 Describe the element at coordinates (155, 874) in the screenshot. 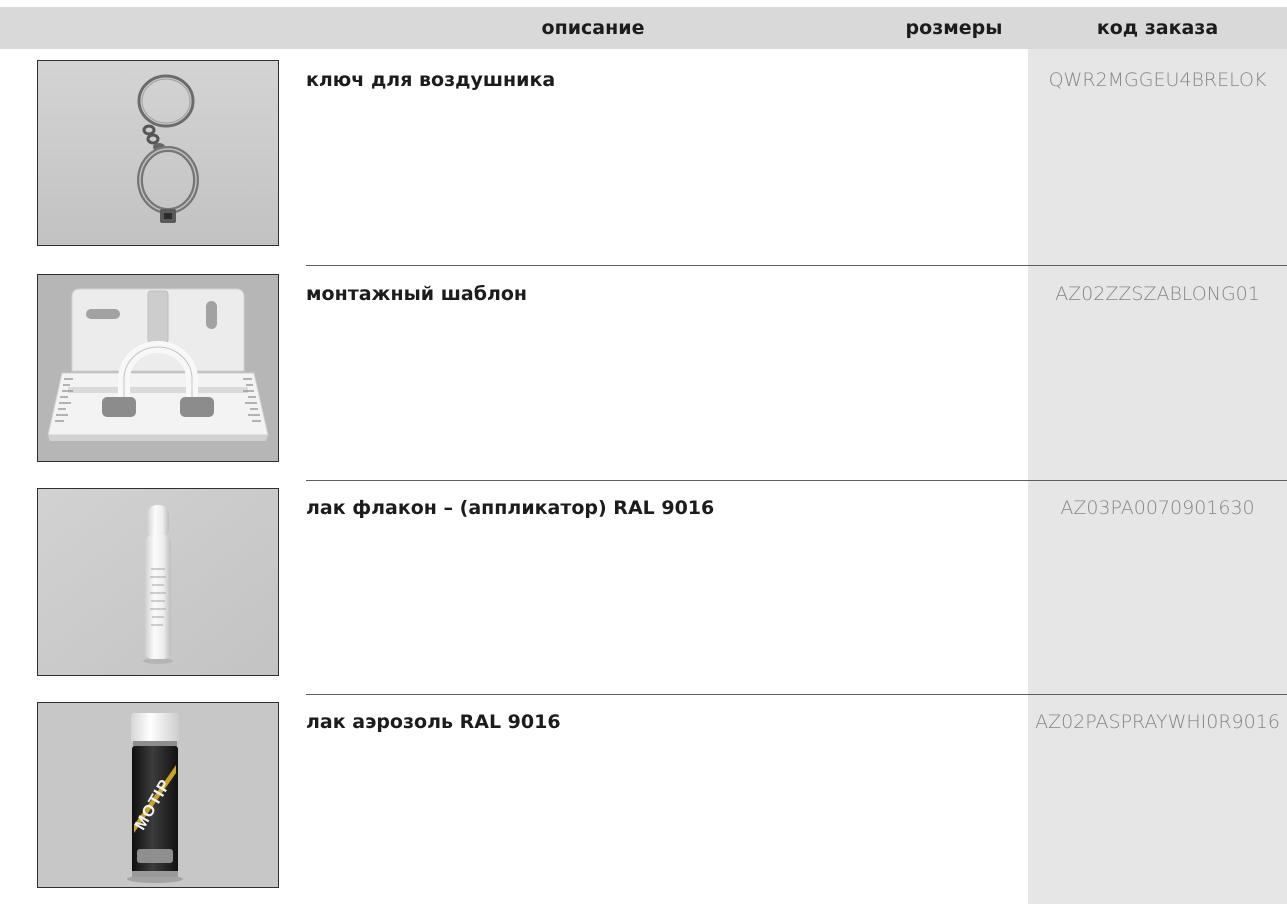

I see `can-bottom-rim` at that location.